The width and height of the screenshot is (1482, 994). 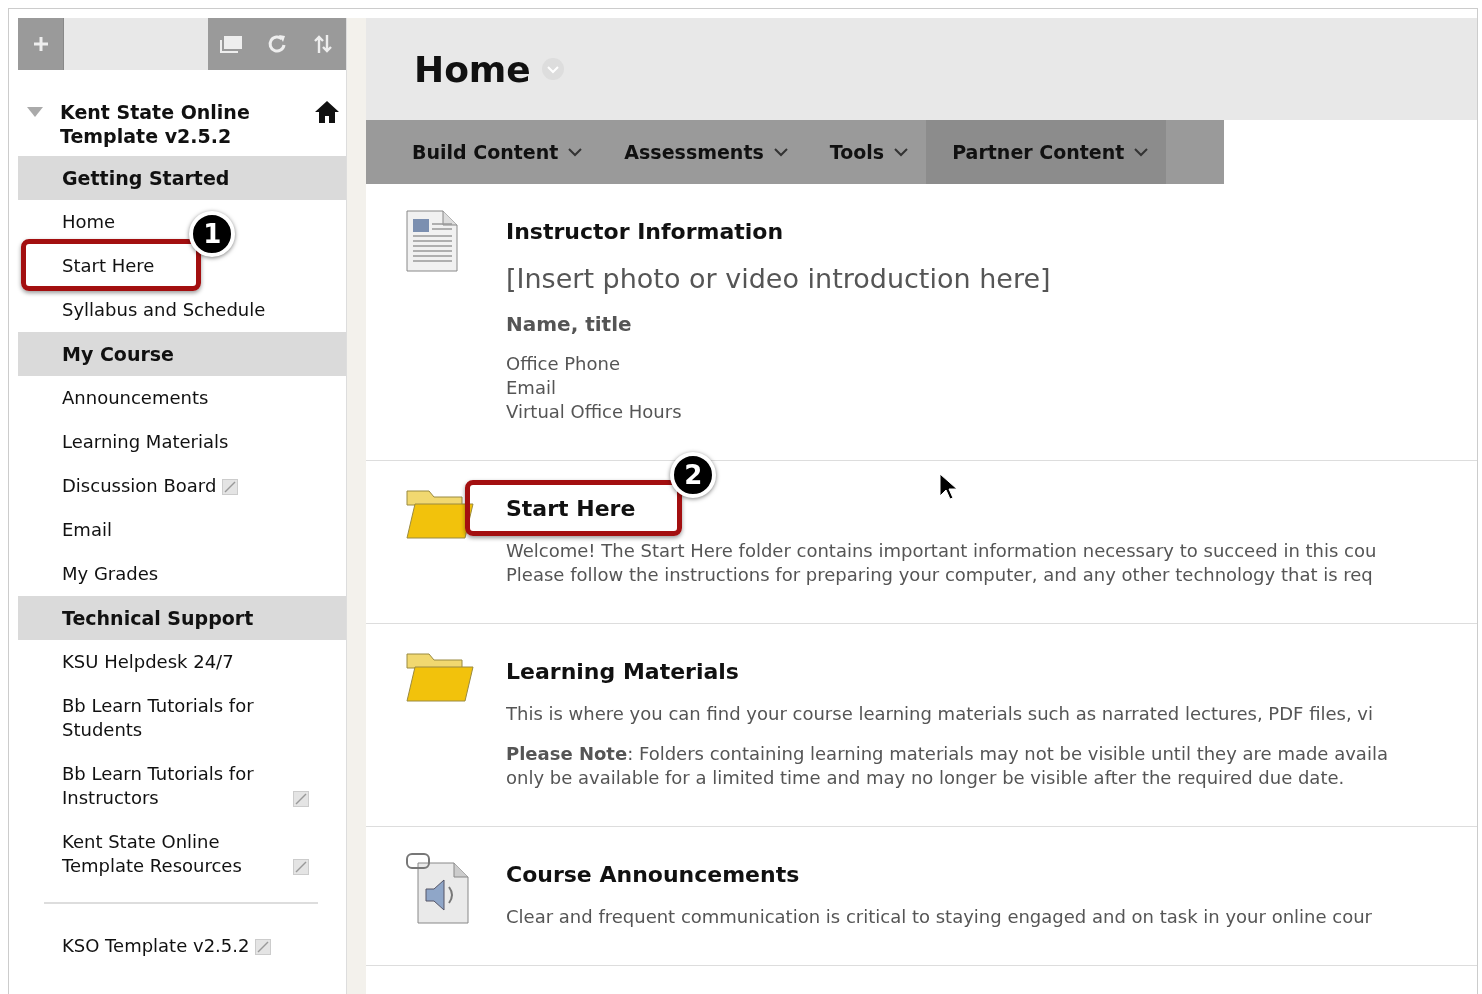 I want to click on body-text: Email, so click(x=531, y=388).